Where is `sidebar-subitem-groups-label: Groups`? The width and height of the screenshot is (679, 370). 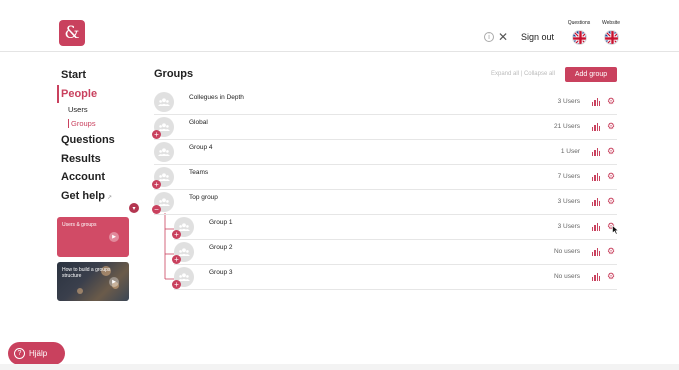 sidebar-subitem-groups-label: Groups is located at coordinates (82, 123).